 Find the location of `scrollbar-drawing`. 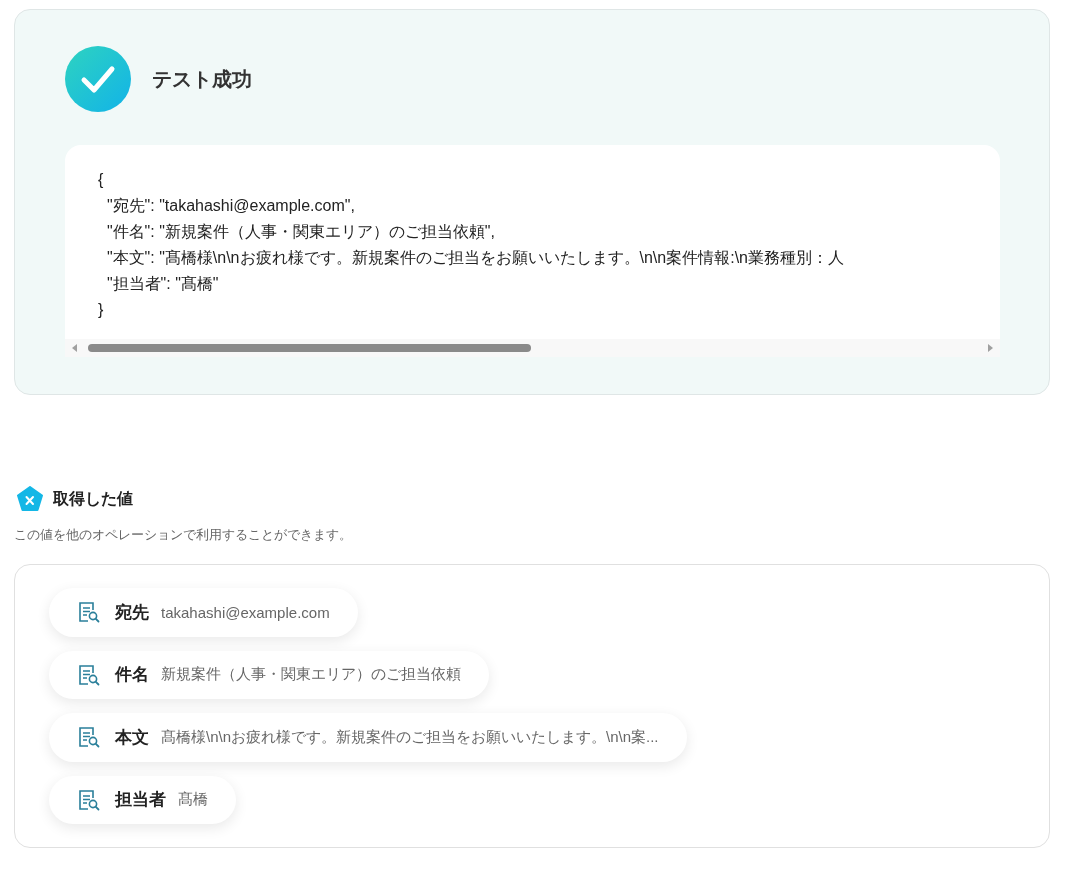

scrollbar-drawing is located at coordinates (532, 348).